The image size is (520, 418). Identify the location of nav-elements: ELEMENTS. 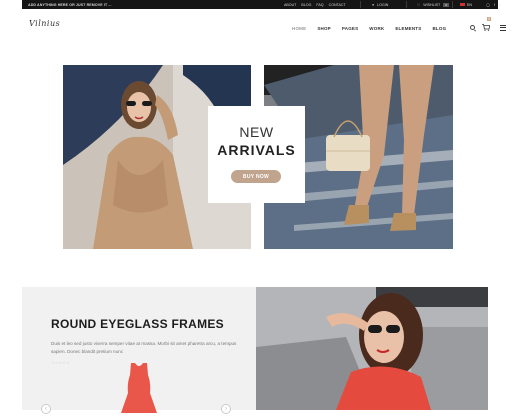
(408, 28).